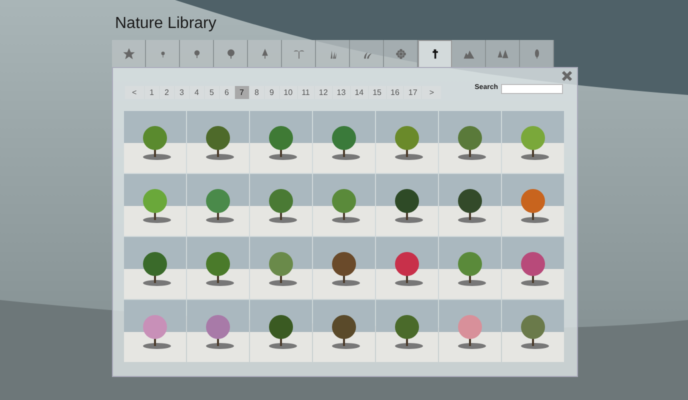  Describe the element at coordinates (401, 53) in the screenshot. I see `flower-icon` at that location.